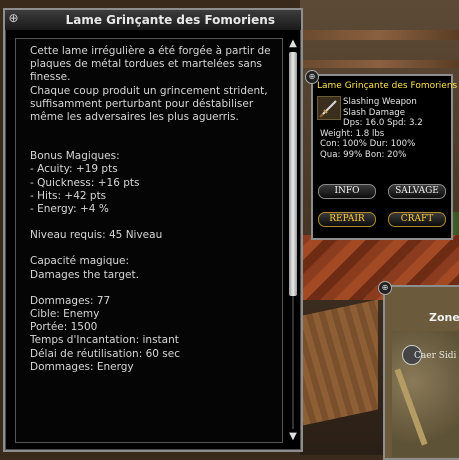  What do you see at coordinates (347, 191) in the screenshot?
I see `info-button: INFO` at bounding box center [347, 191].